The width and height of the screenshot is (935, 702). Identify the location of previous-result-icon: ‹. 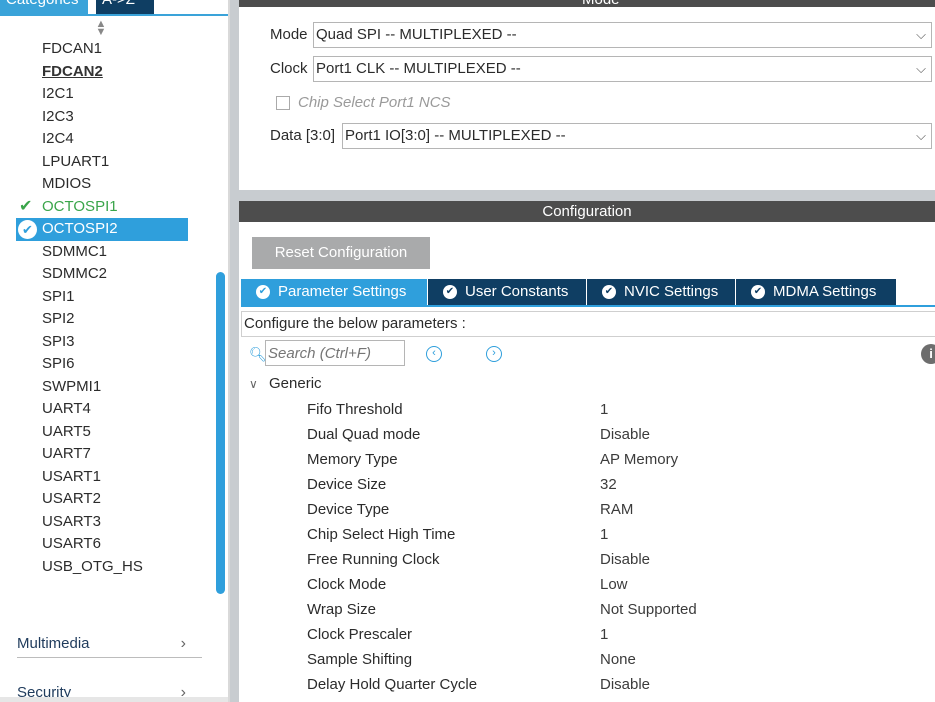
(434, 354).